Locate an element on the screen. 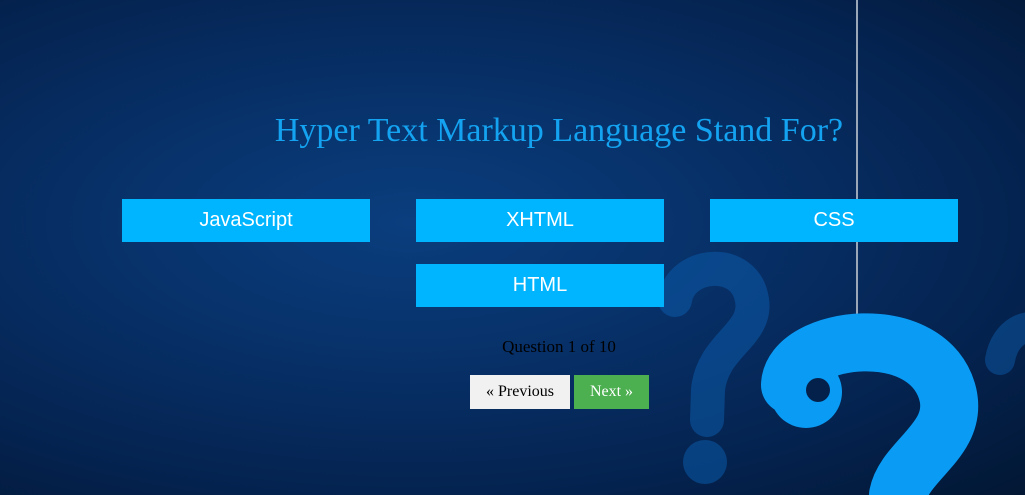 This screenshot has width=1025, height=495. faint-question-mark-icon is located at coordinates (714, 367).